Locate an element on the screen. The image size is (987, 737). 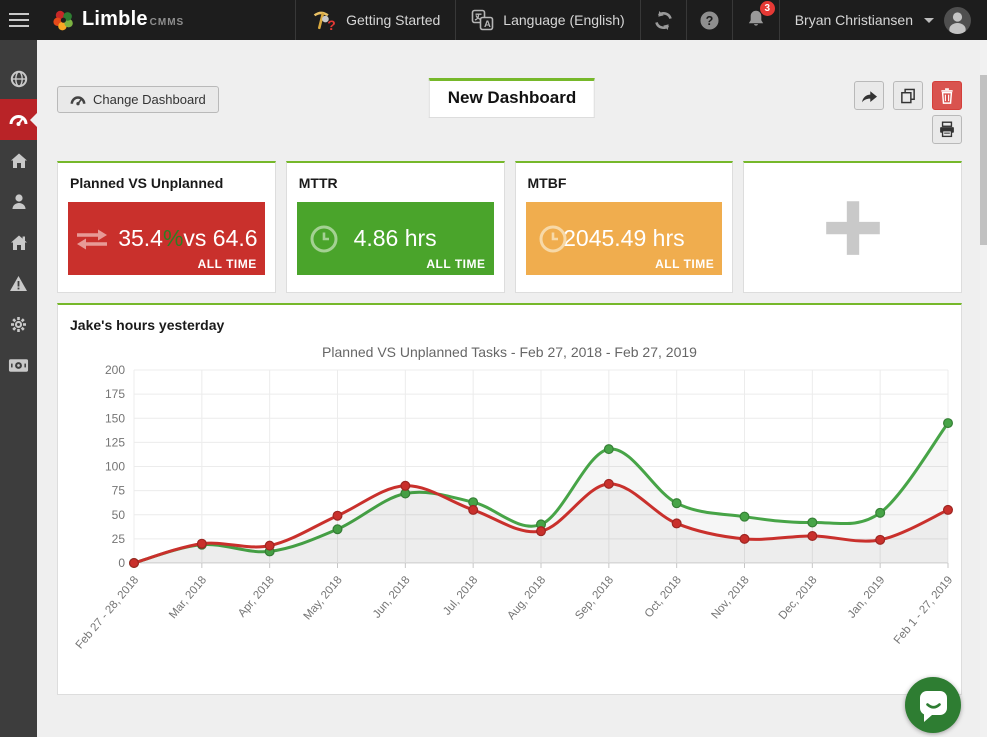
svg-text: May, 2018 is located at coordinates (323, 598).